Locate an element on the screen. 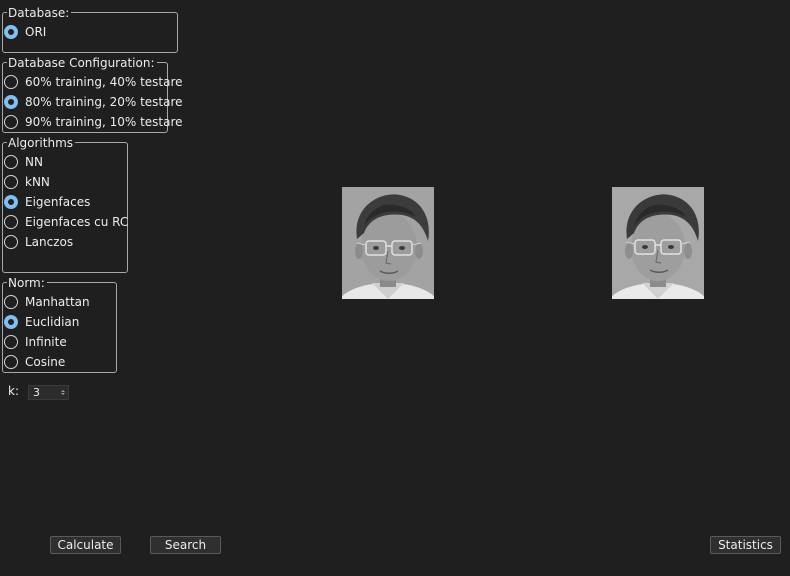 The width and height of the screenshot is (790, 576). k-spinbox-arrows is located at coordinates (63, 392).